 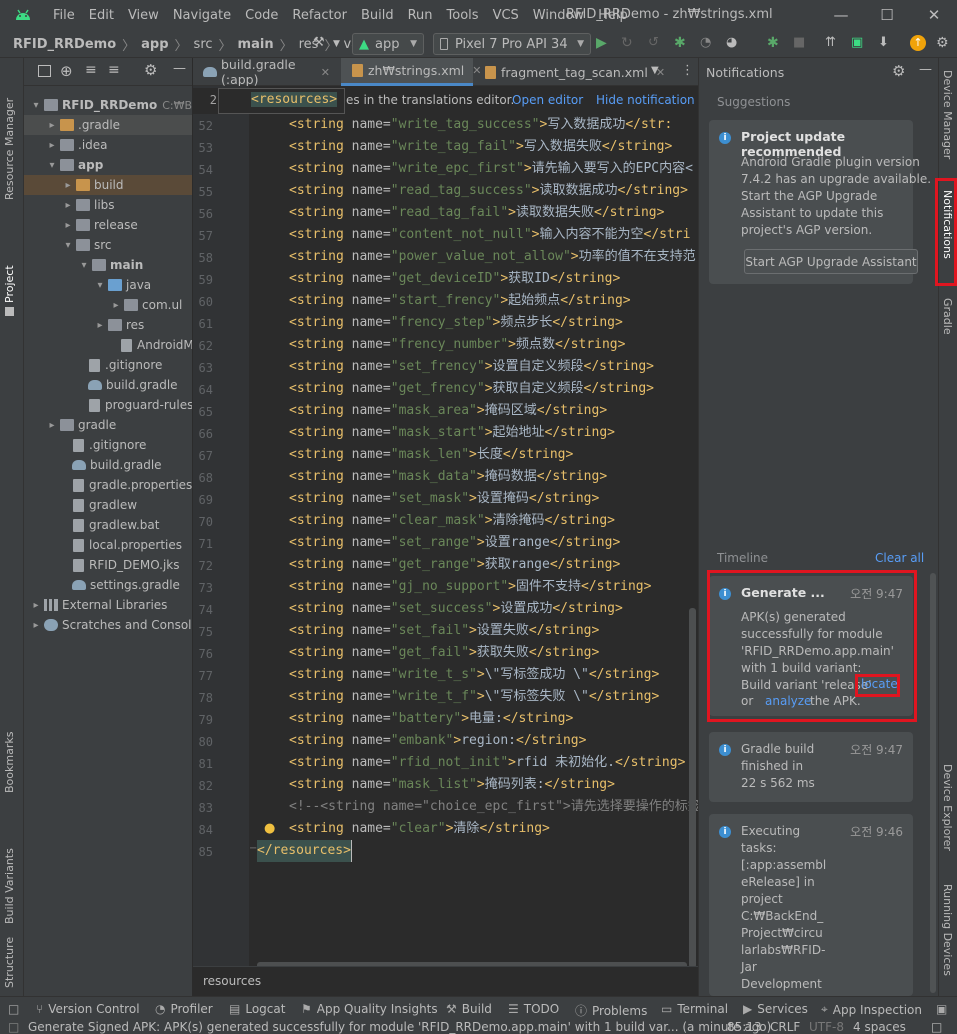 What do you see at coordinates (377, 15) in the screenshot?
I see `menu-item-build: Build` at bounding box center [377, 15].